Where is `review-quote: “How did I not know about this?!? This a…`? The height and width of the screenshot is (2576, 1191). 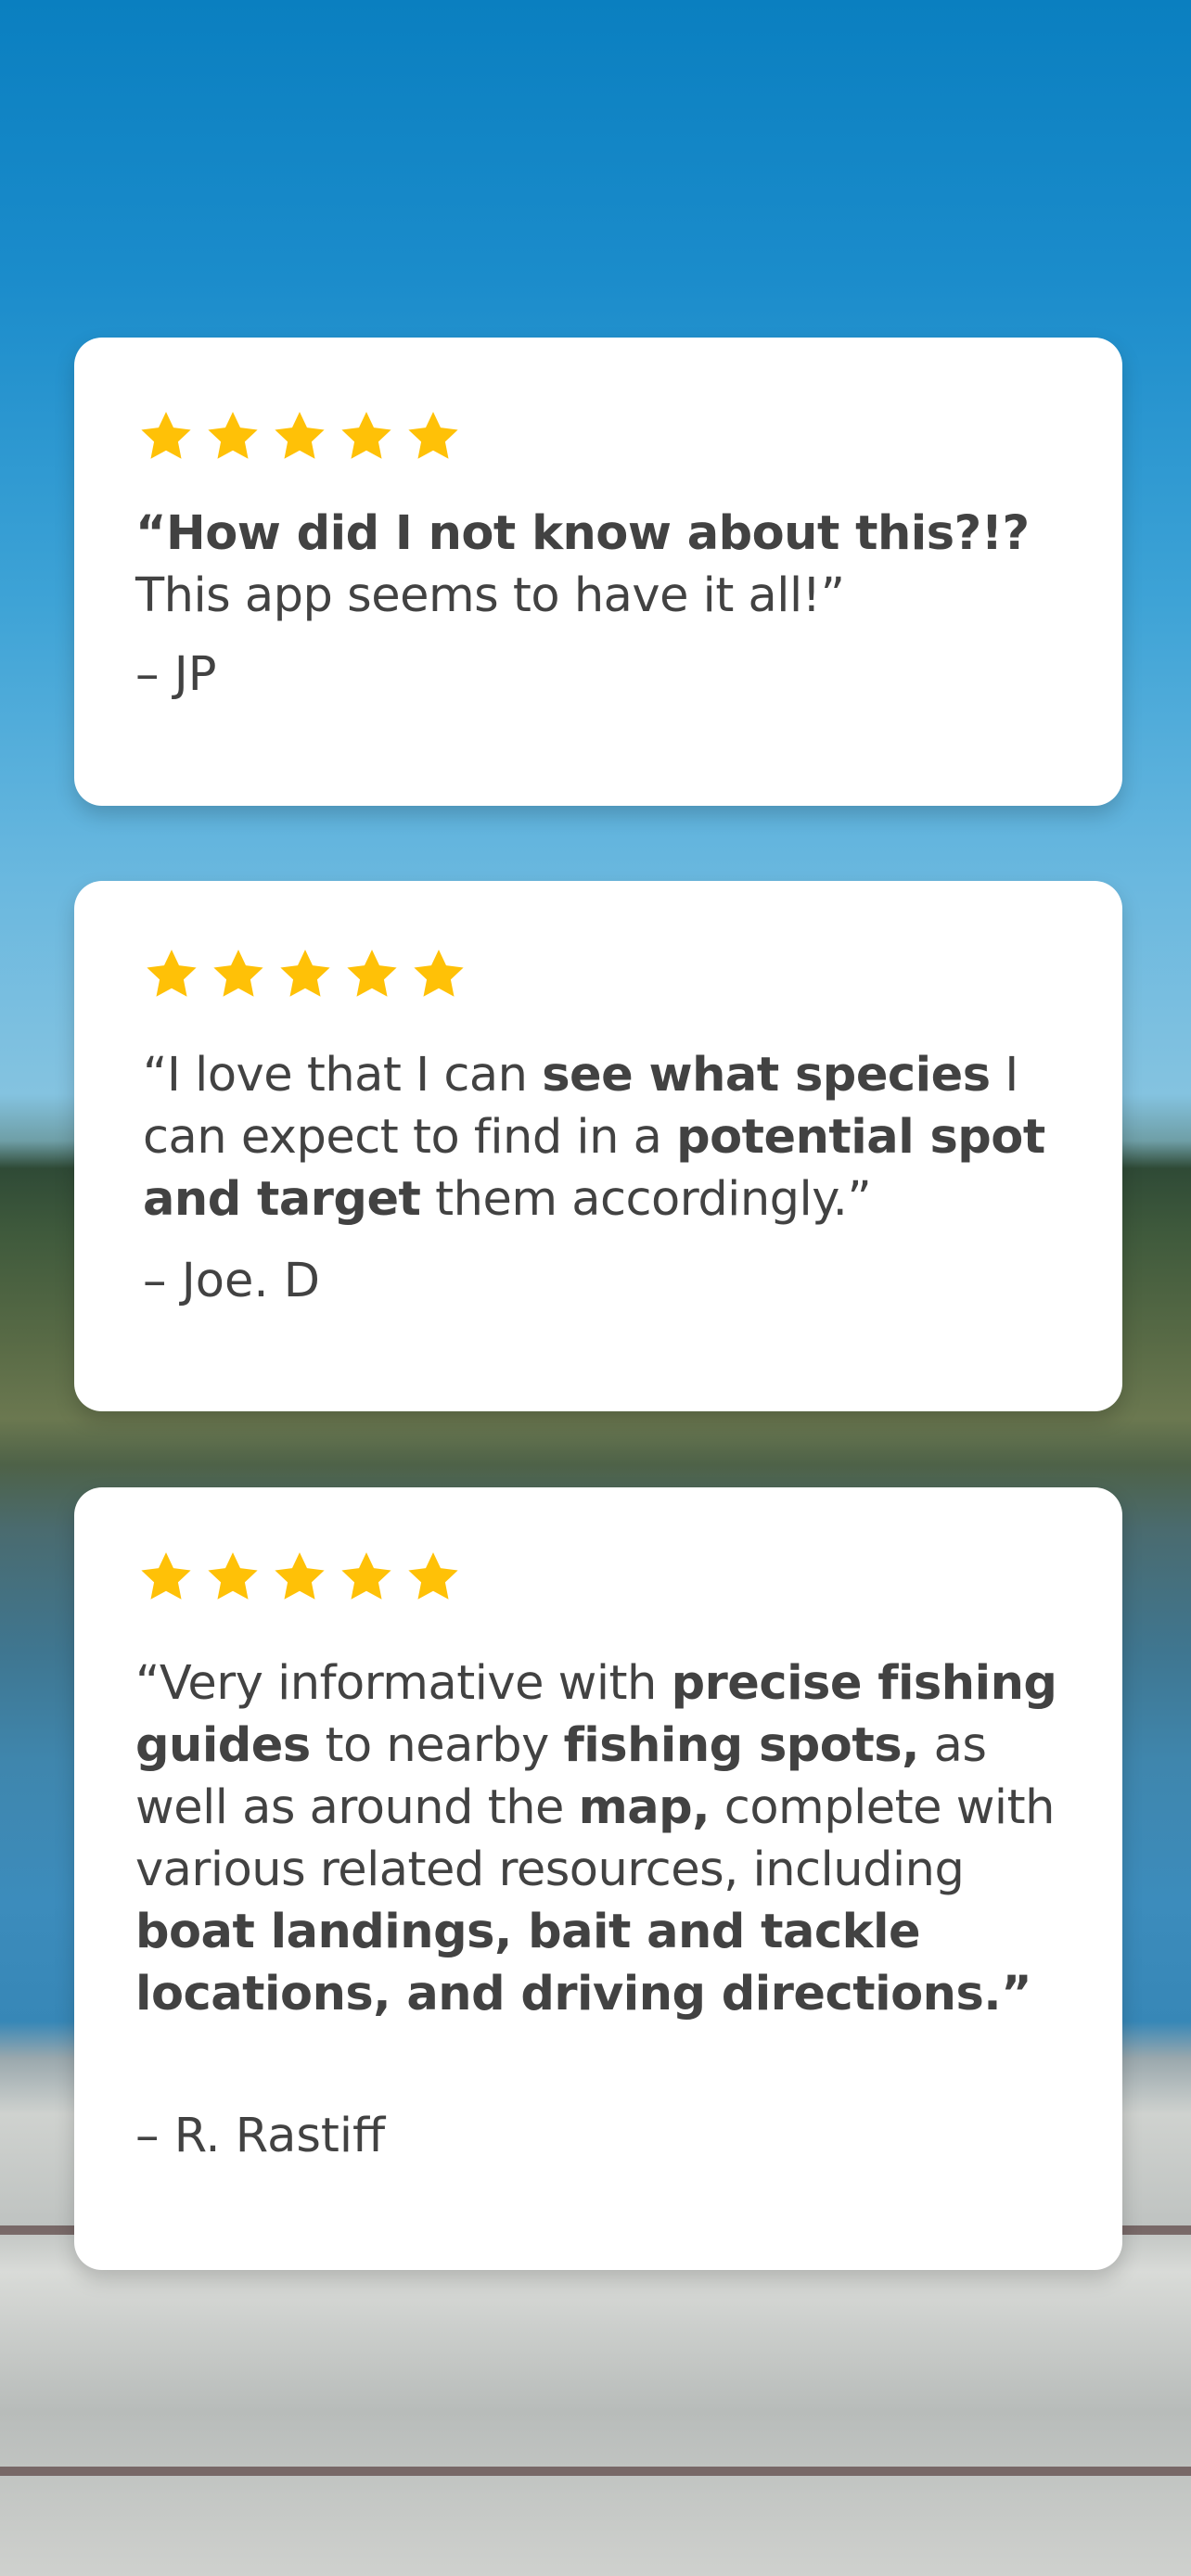
review-quote: “How did I not know about this?!? This a… is located at coordinates (603, 565).